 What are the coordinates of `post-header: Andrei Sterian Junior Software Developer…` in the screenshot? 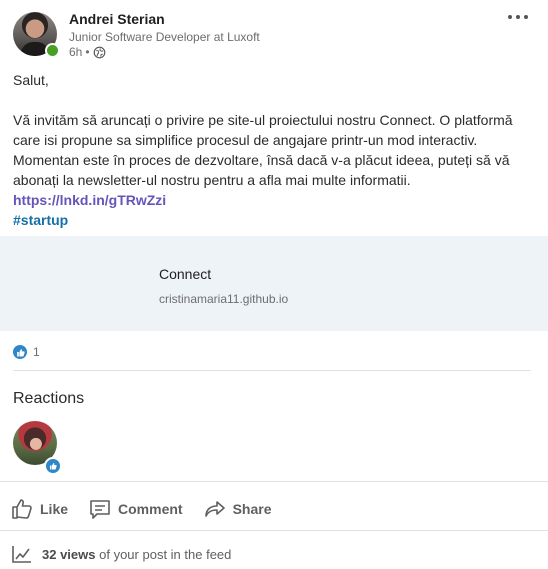 It's located at (274, 31).